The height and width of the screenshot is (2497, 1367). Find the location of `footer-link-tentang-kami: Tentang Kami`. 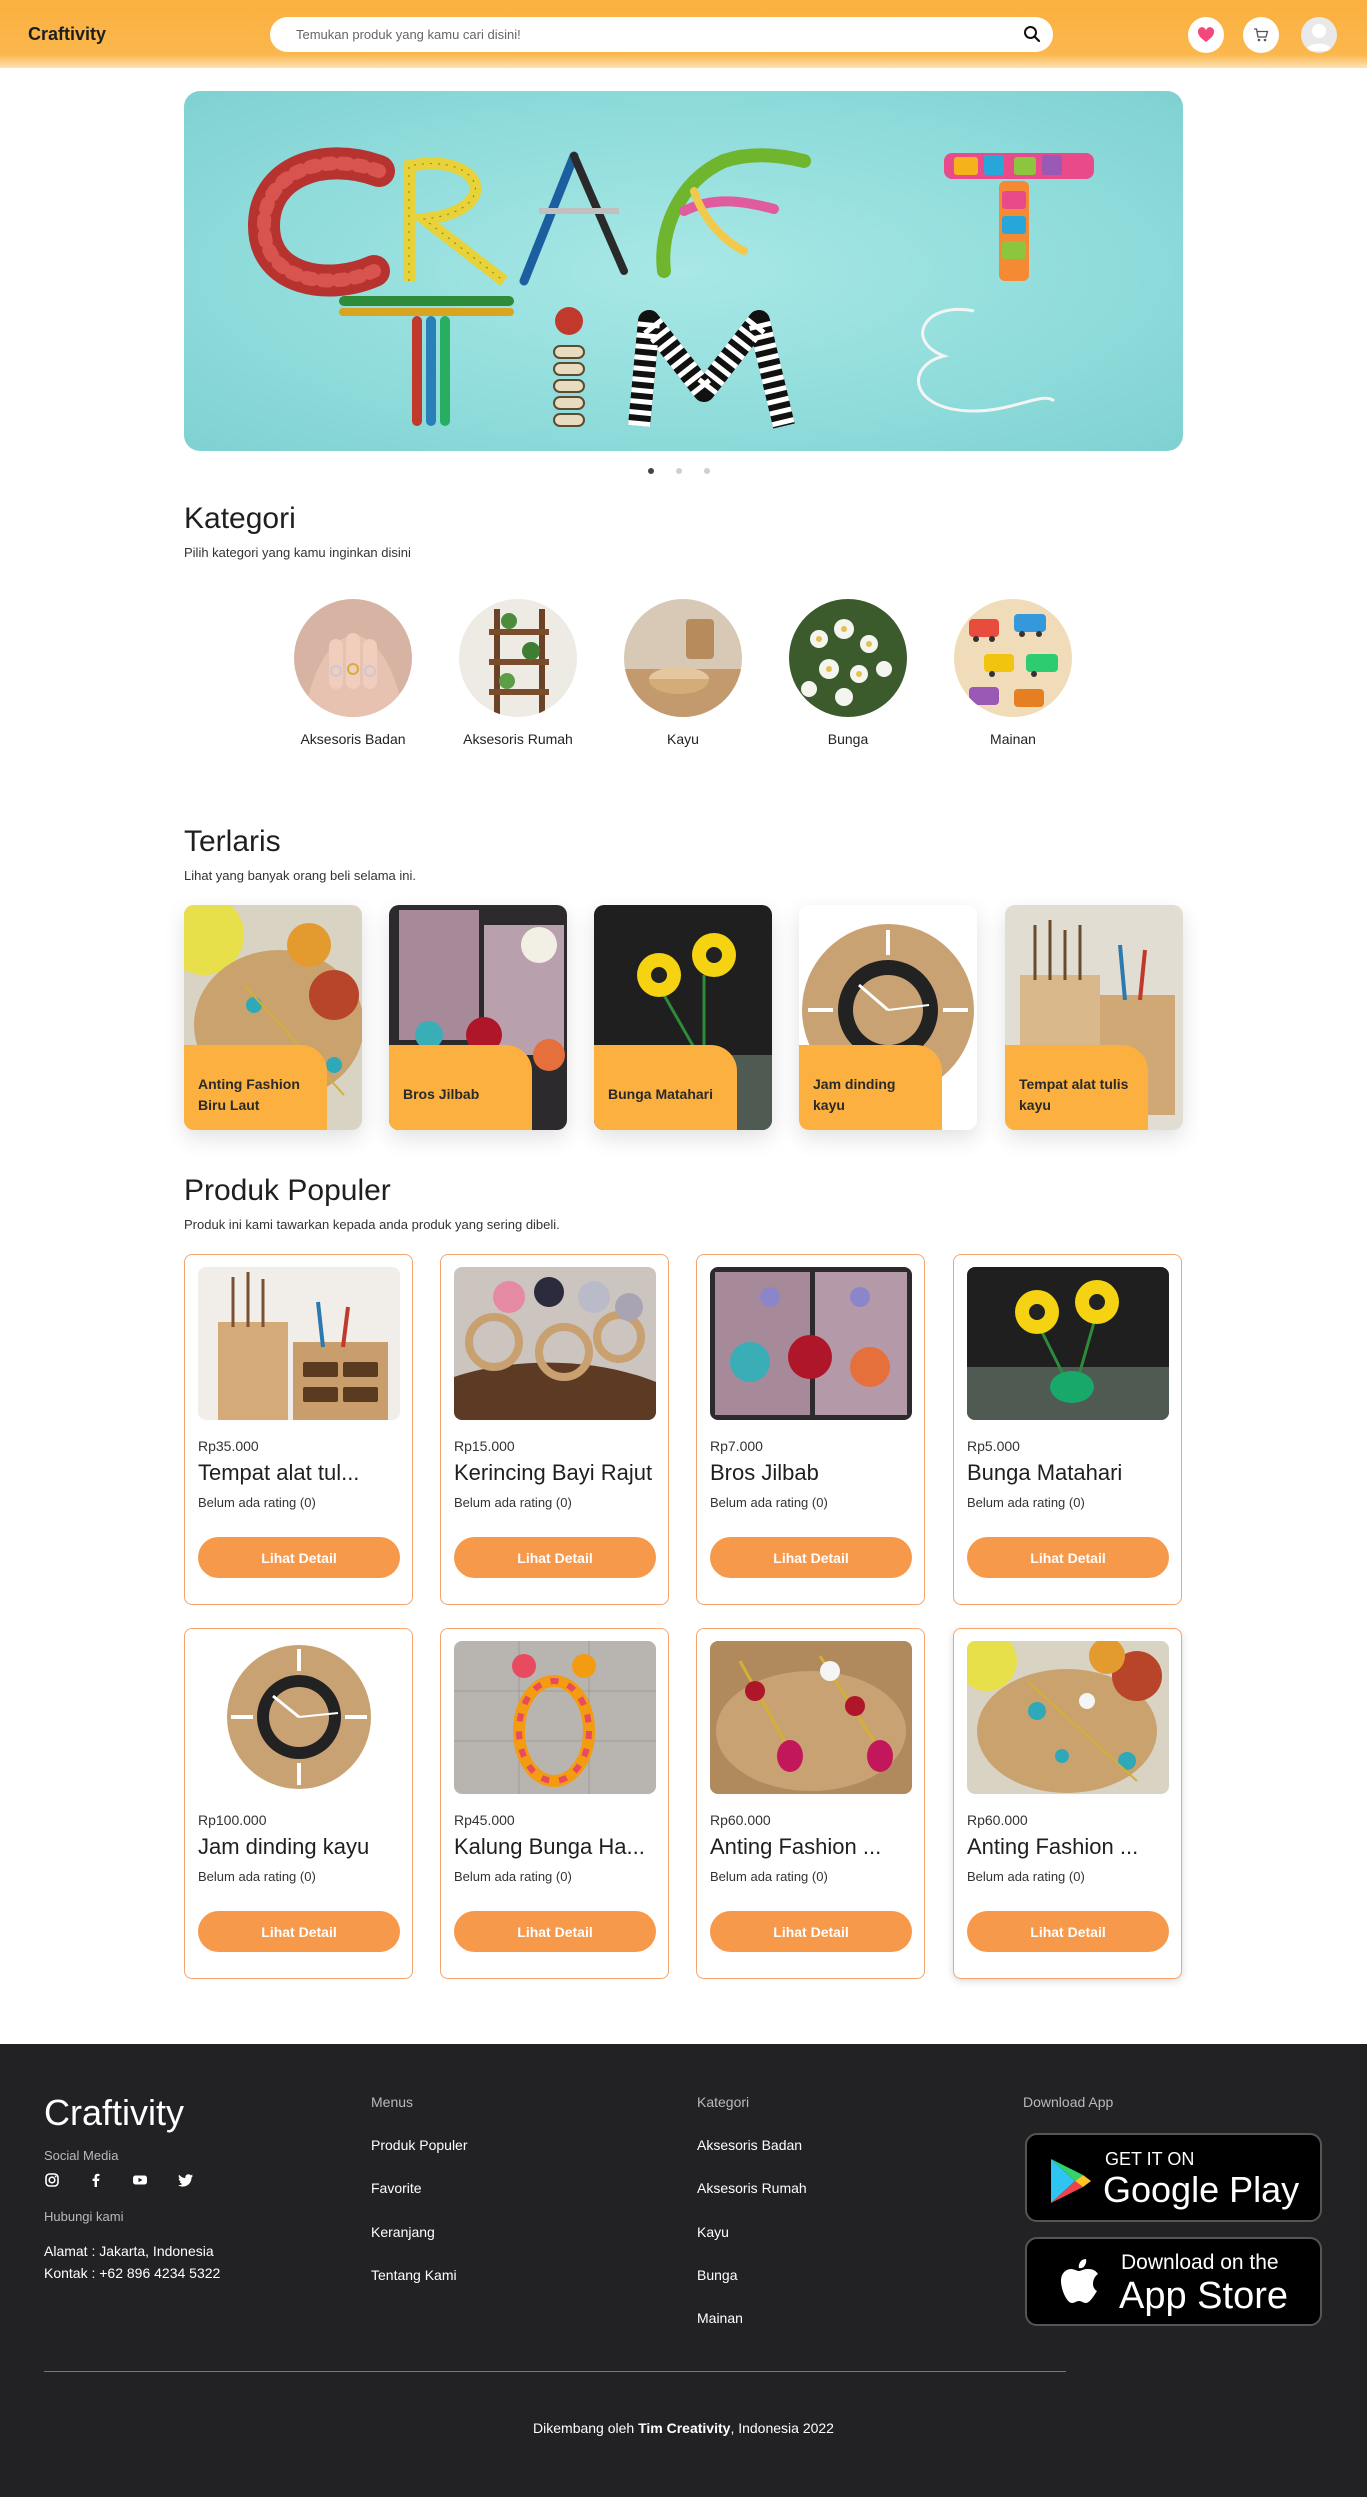

footer-link-tentang-kami: Tentang Kami is located at coordinates (414, 2275).